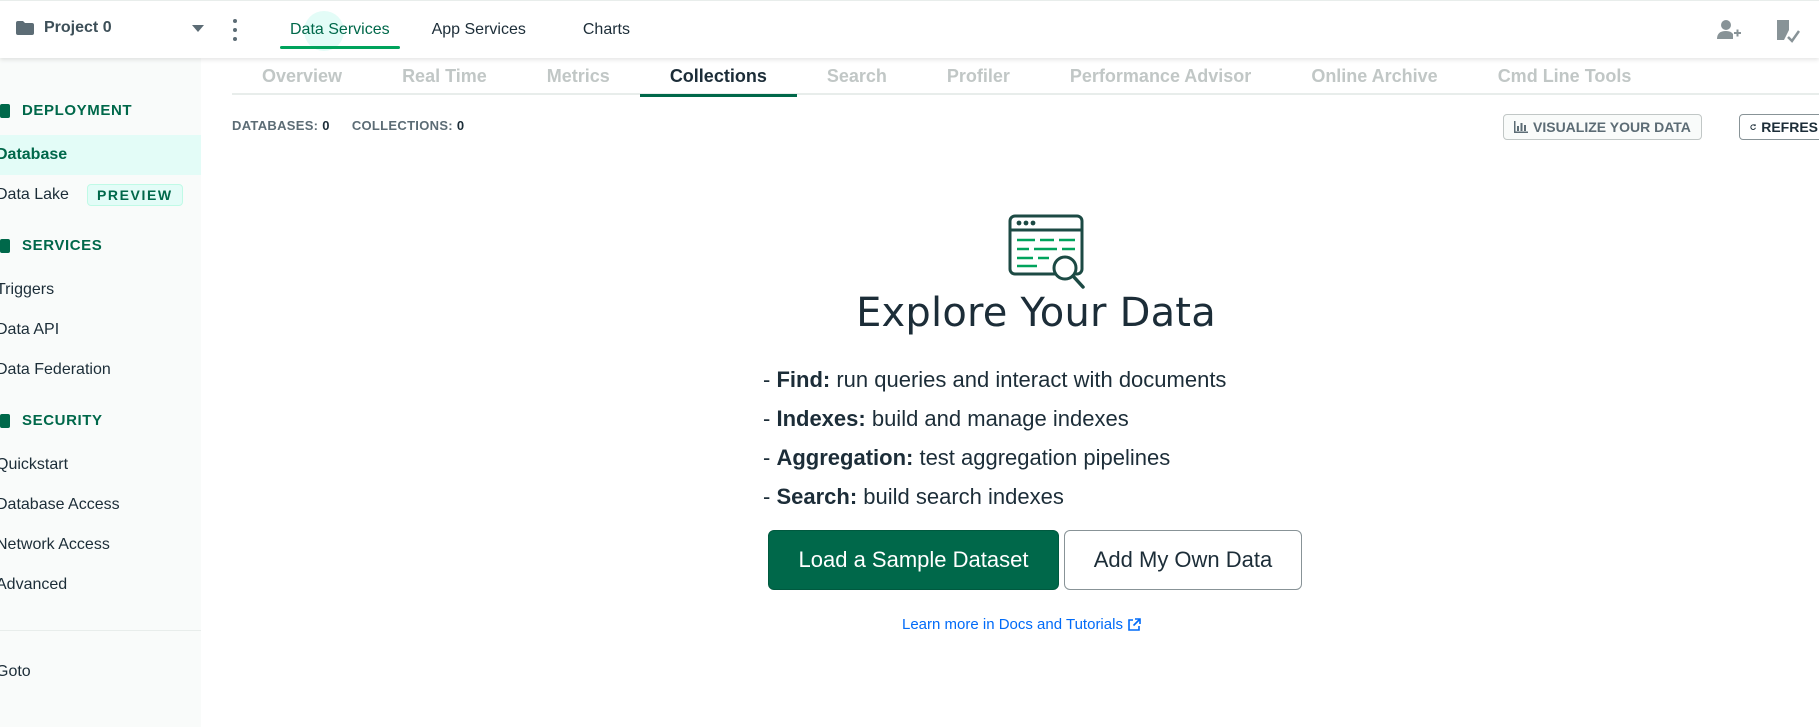 The width and height of the screenshot is (1819, 727). Describe the element at coordinates (51, 420) in the screenshot. I see `sidebar-section-security: SECURITY` at that location.